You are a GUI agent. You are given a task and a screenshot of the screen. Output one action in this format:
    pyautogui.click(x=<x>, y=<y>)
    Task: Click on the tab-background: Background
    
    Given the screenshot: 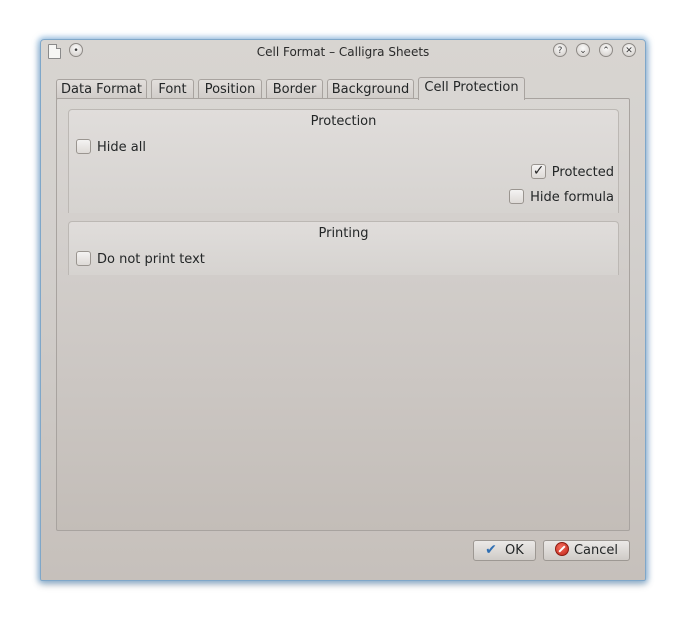 What is the action you would take?
    pyautogui.click(x=370, y=89)
    